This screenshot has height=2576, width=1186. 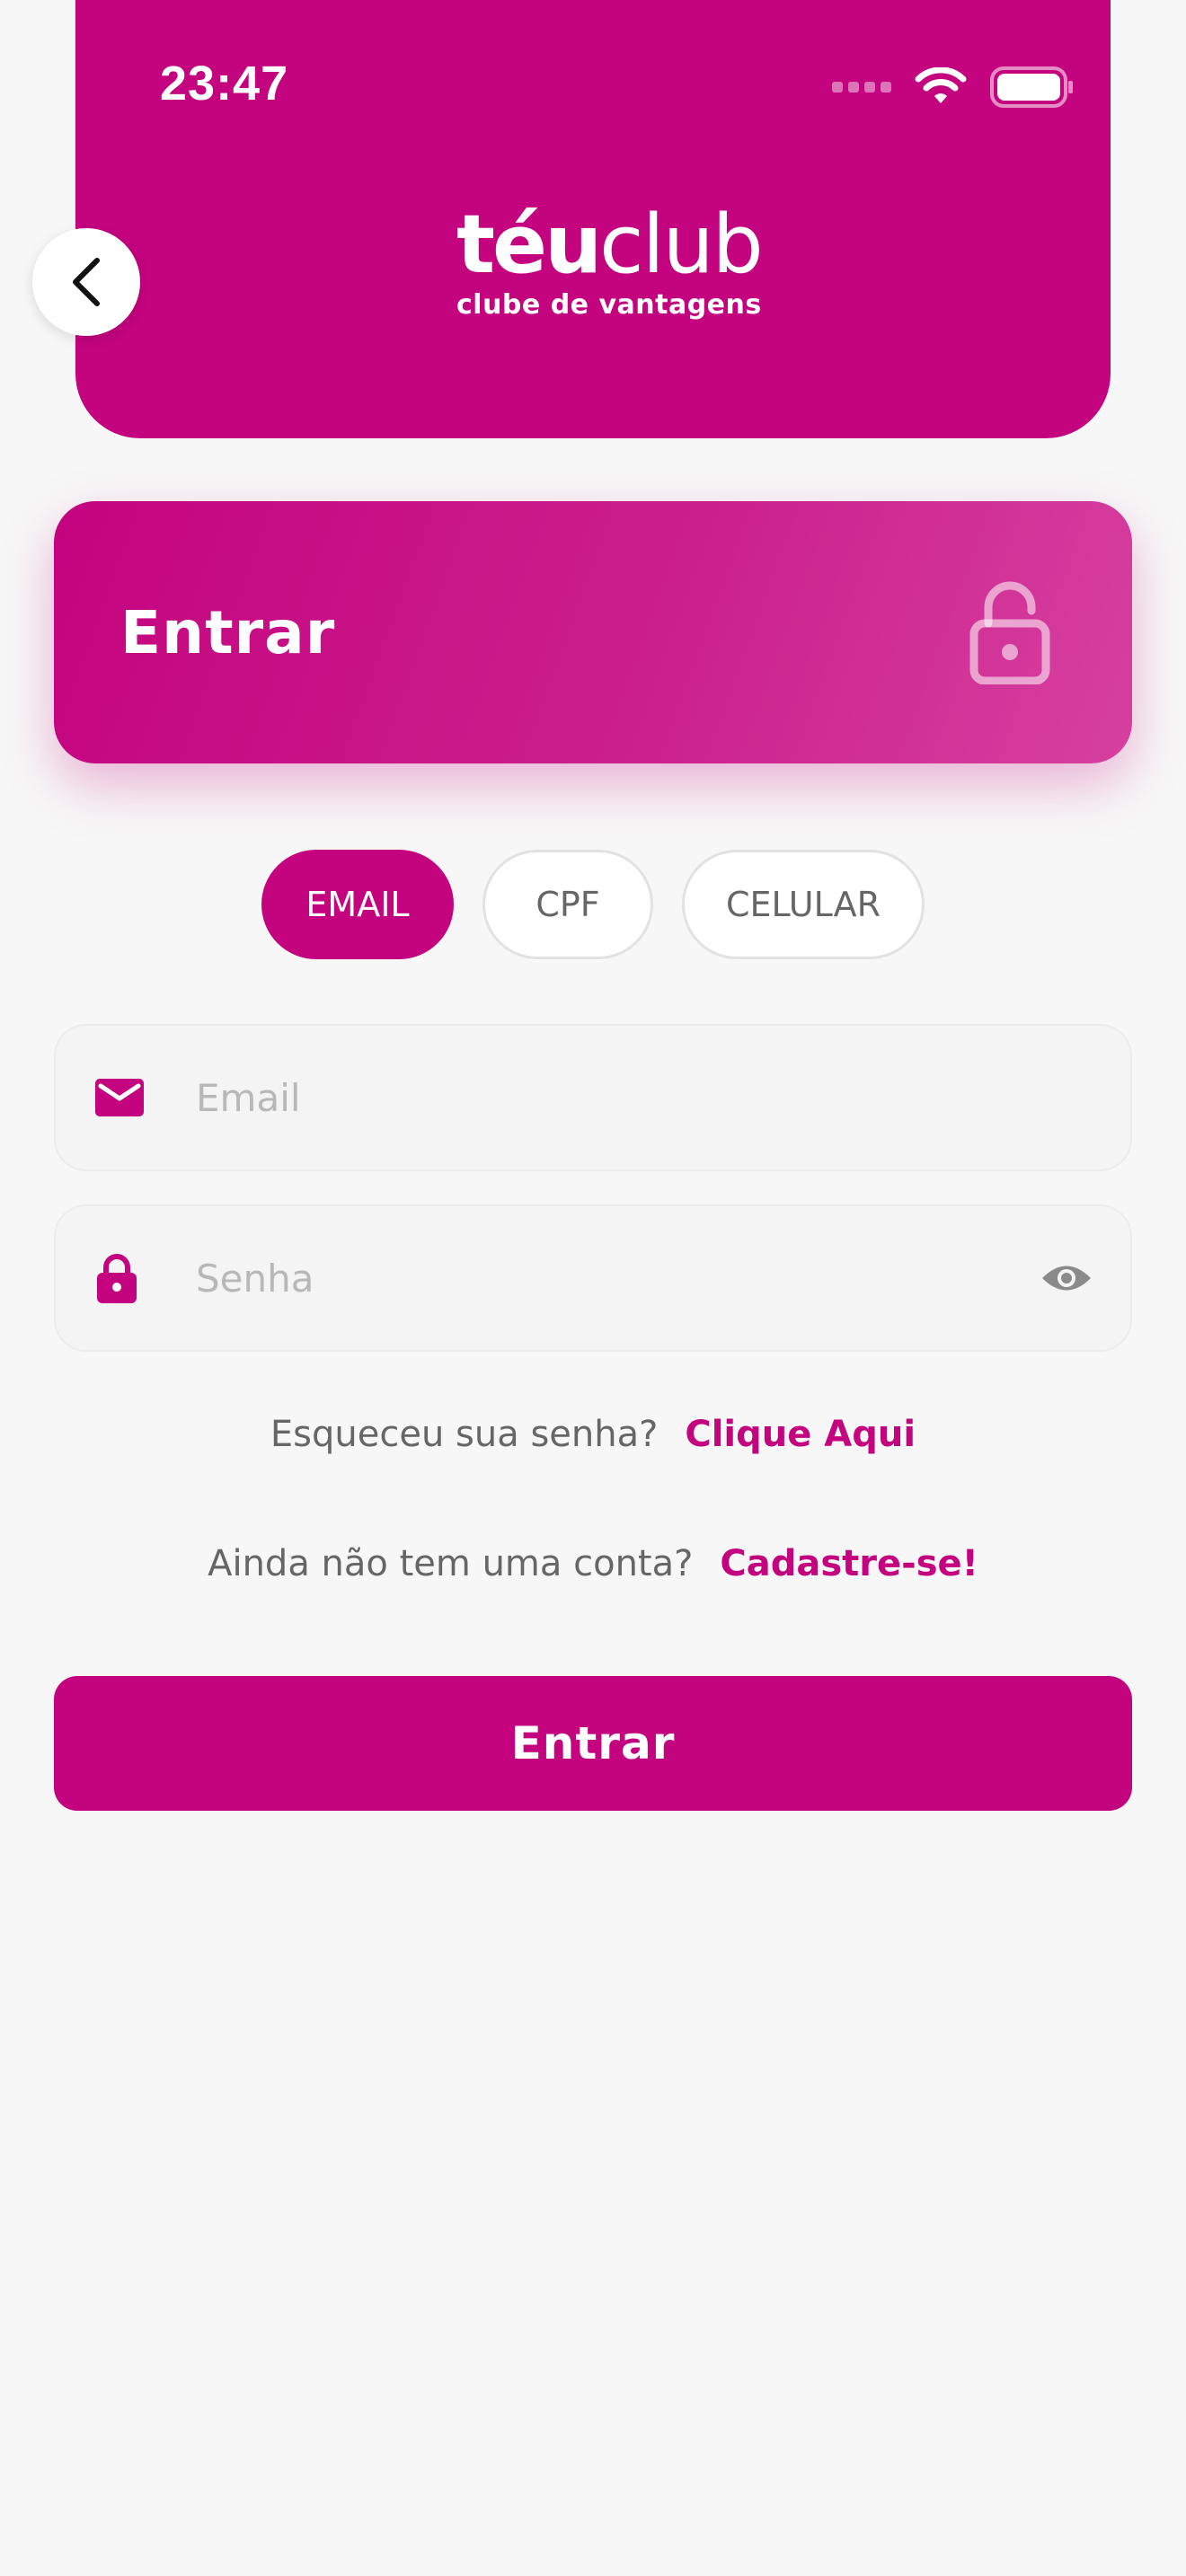 I want to click on signup-line: Ainda não tem uma conta? Cadastre-se!, so click(x=593, y=1563).